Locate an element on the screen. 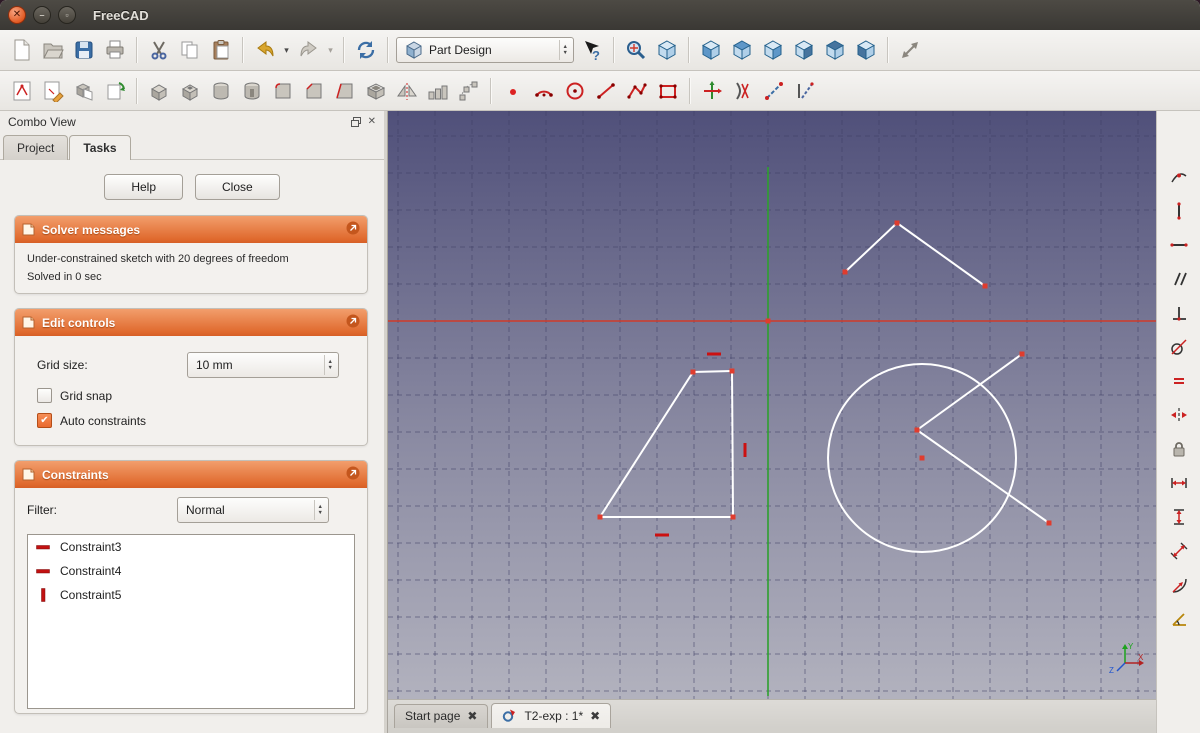  grid-snap-checkbox is located at coordinates (44, 395).